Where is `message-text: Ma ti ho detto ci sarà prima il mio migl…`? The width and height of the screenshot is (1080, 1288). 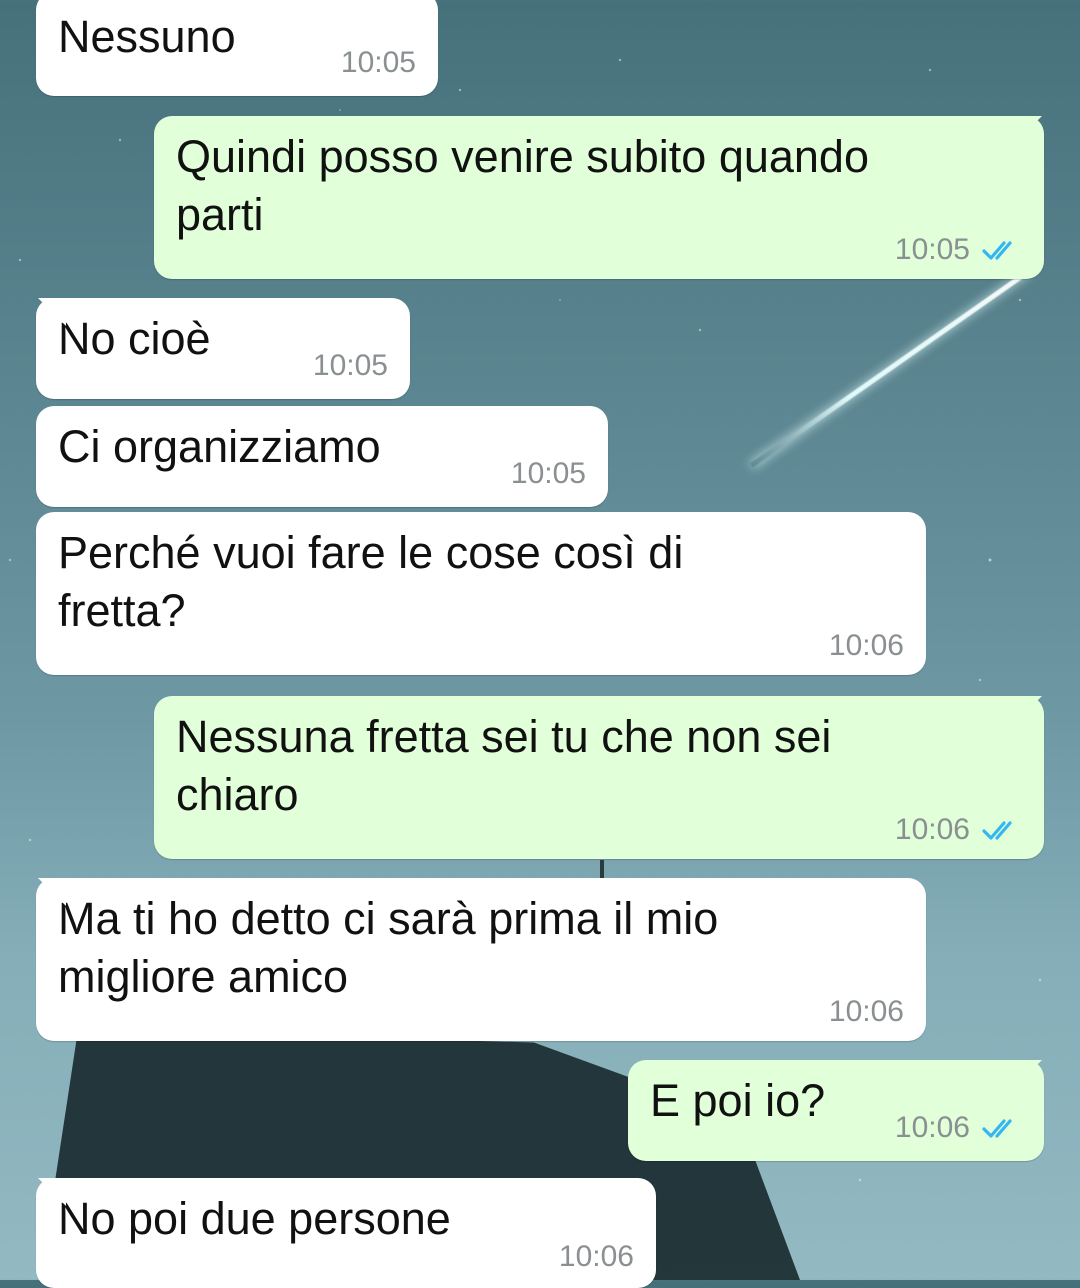
message-text: Ma ti ho detto ci sarà prima il mio migl… is located at coordinates (394, 947).